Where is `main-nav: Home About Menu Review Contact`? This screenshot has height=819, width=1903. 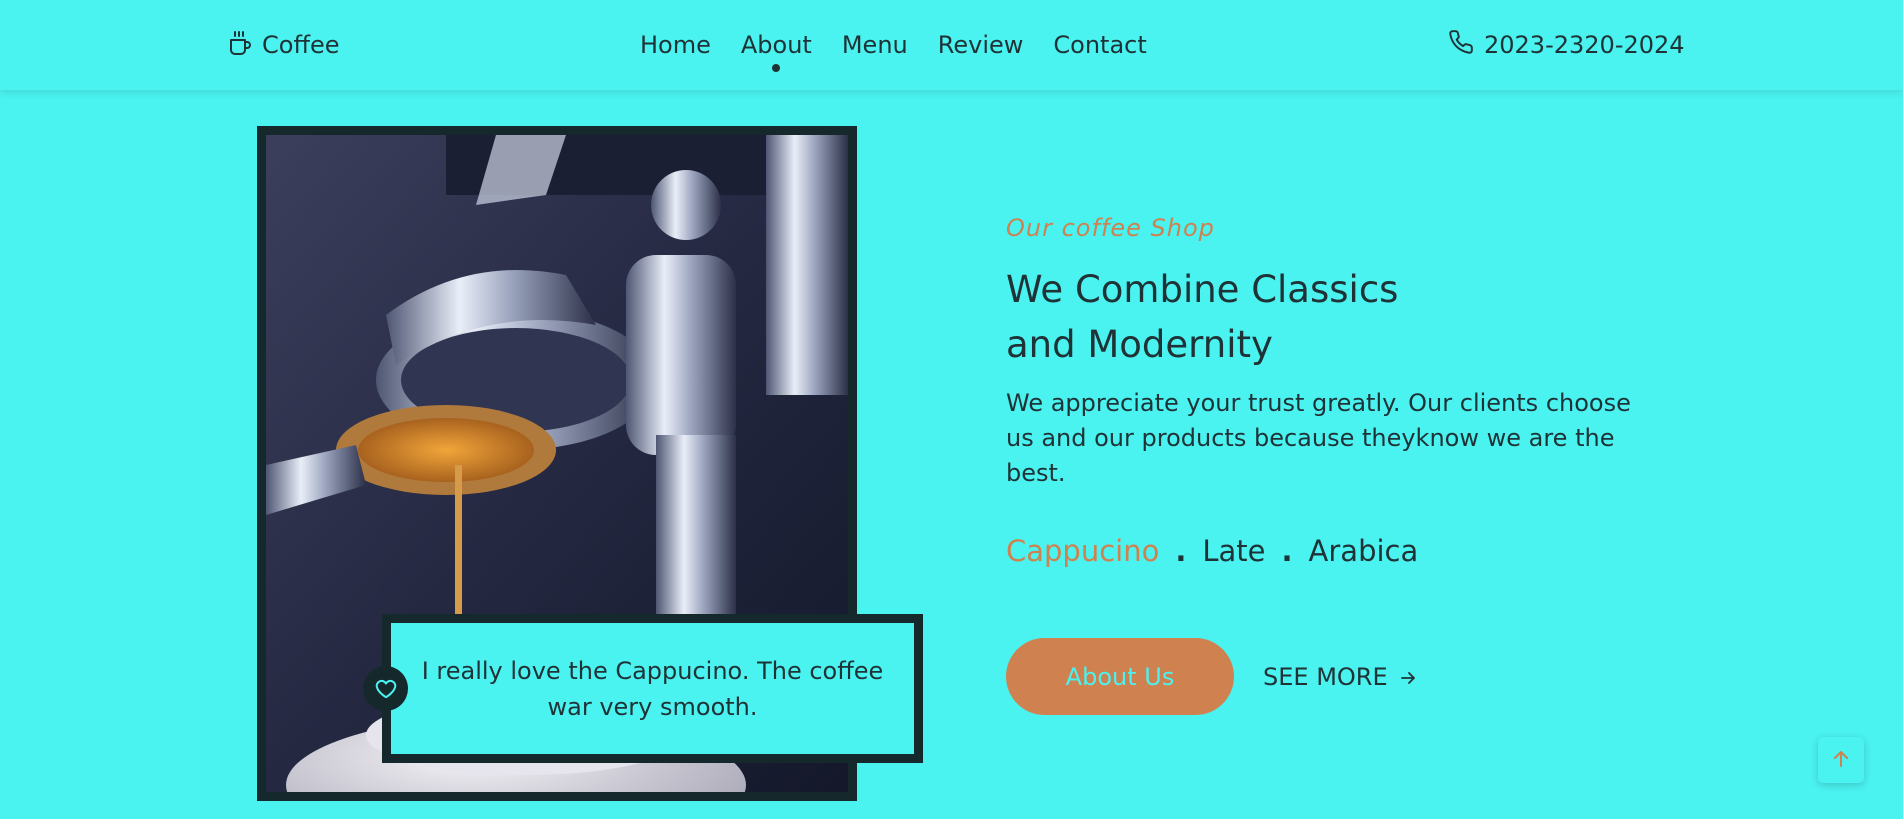
main-nav: Home About Menu Review Contact is located at coordinates (893, 50).